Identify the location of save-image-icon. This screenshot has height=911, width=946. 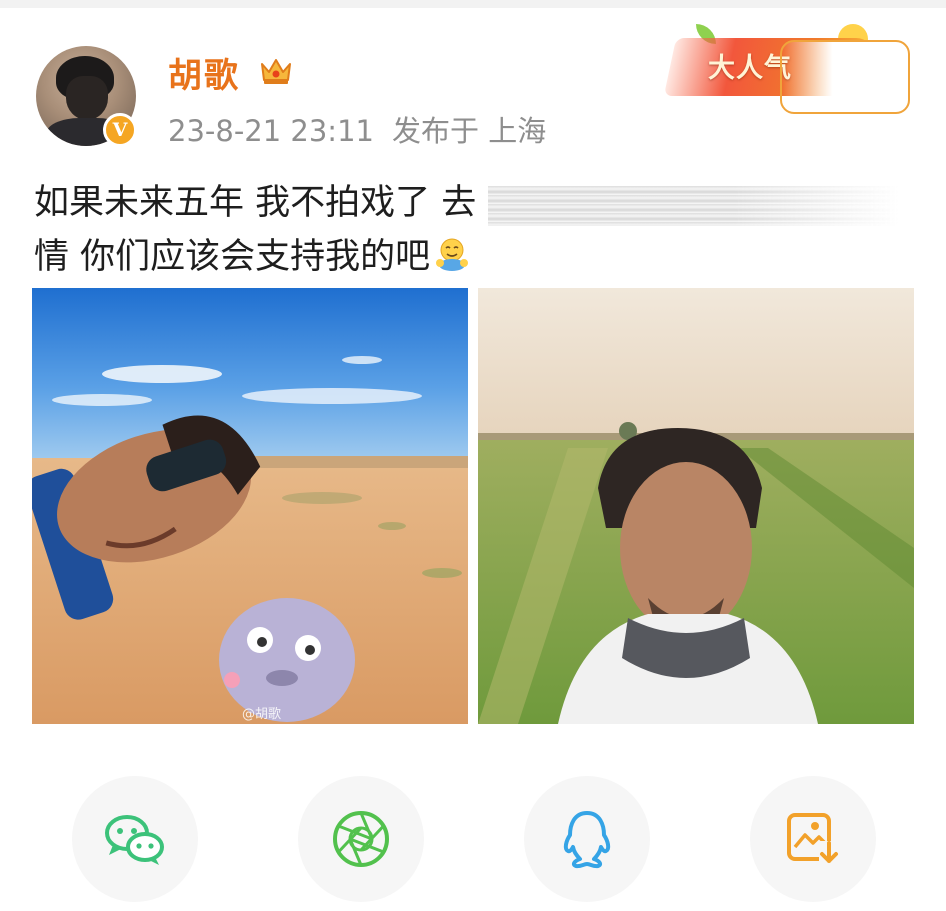
(813, 839).